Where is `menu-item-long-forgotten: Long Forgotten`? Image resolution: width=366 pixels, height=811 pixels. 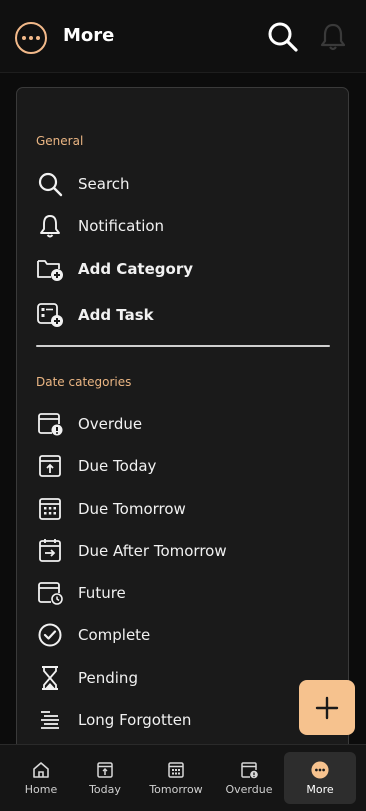
menu-item-long-forgotten: Long Forgotten is located at coordinates (186, 720).